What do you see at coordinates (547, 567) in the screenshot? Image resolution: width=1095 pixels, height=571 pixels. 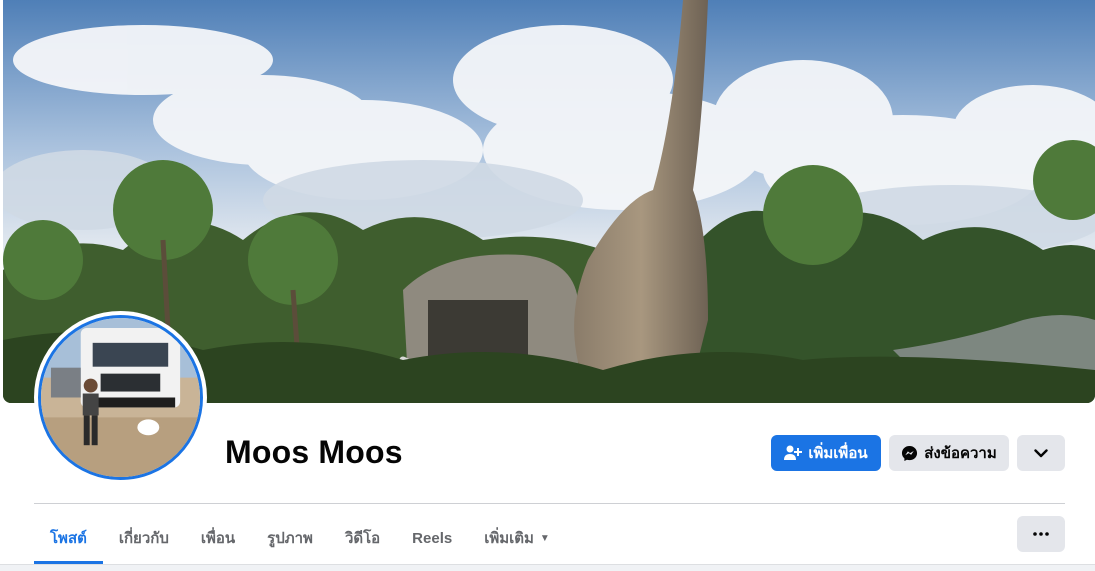 I see `page-content-background` at bounding box center [547, 567].